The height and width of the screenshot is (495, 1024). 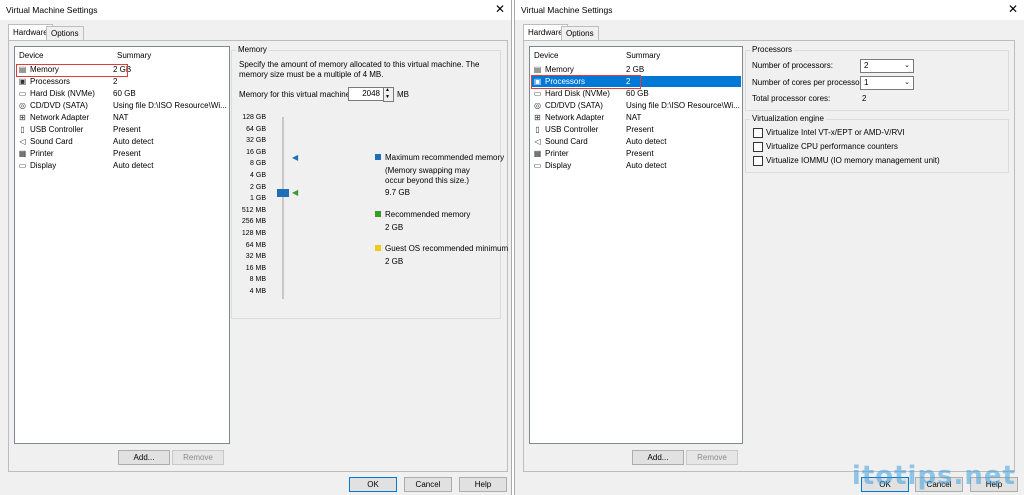 What do you see at coordinates (255, 268) in the screenshot?
I see `memory-scale-label: 16 MB` at bounding box center [255, 268].